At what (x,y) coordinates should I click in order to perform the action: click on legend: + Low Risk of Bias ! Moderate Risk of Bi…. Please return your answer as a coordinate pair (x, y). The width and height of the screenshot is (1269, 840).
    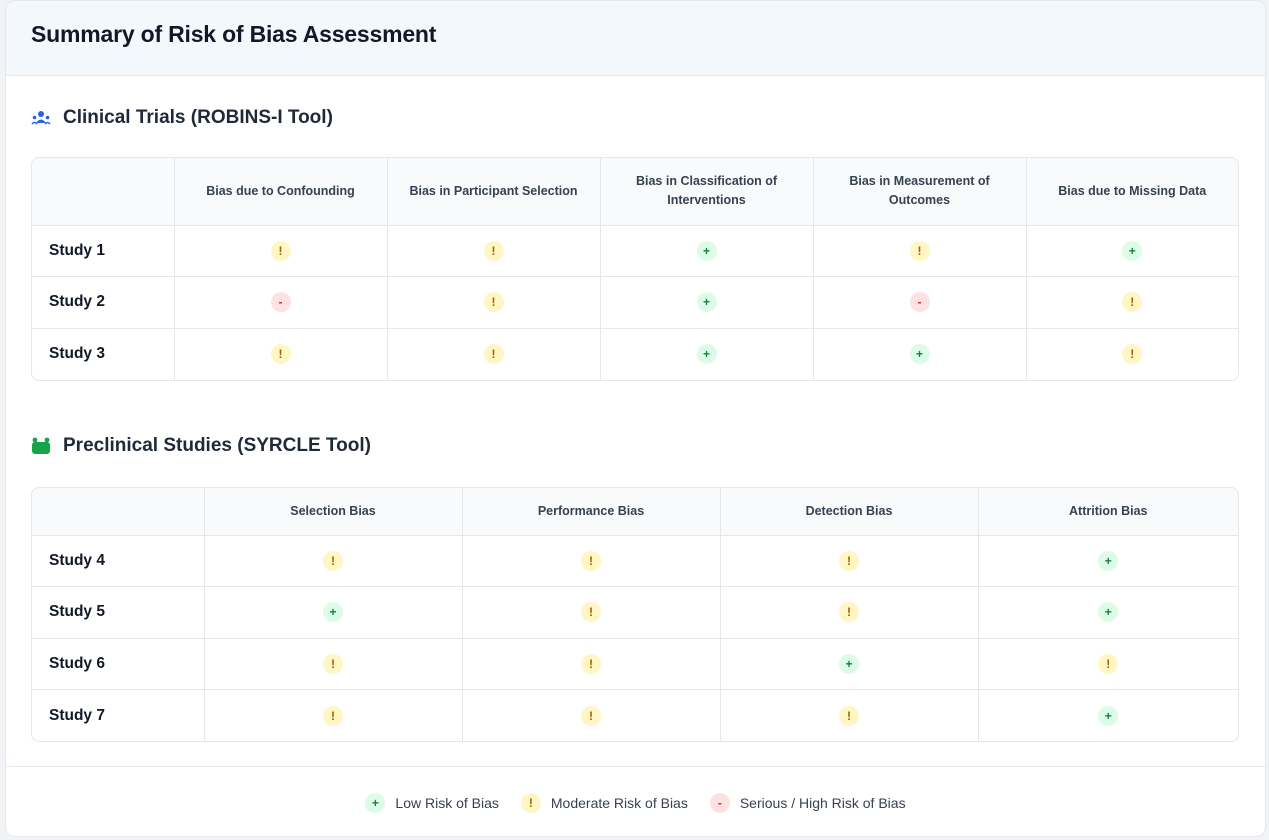
    Looking at the image, I should click on (635, 801).